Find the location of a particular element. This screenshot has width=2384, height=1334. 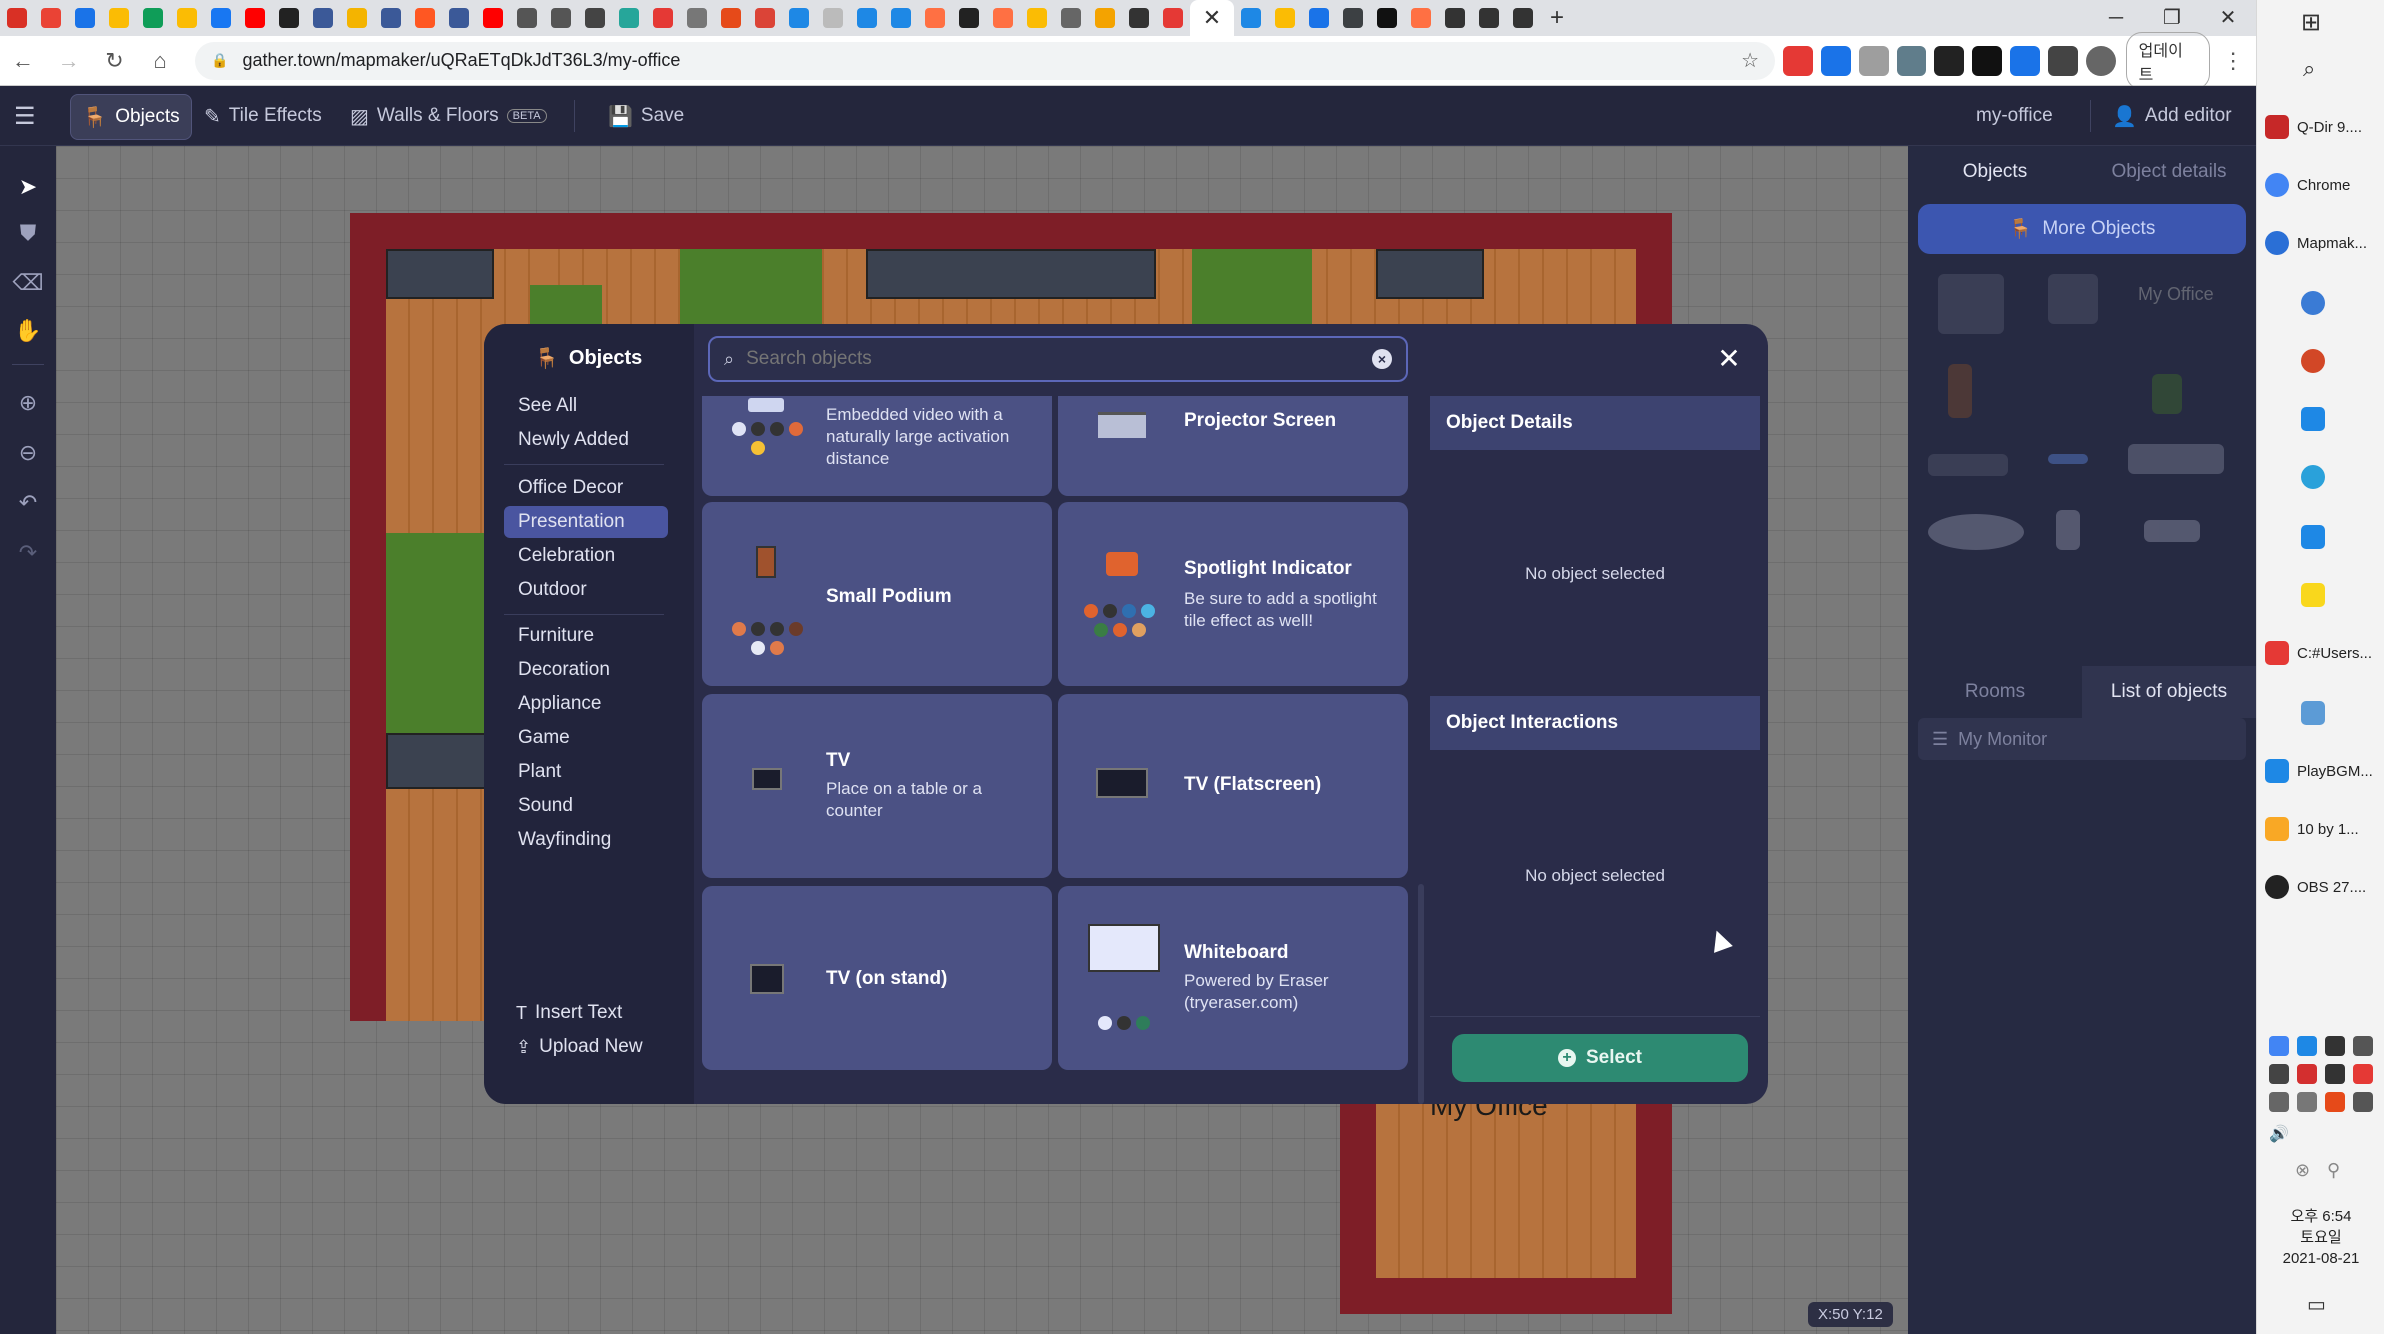

objects-tool-button: 🪑 Objects is located at coordinates (131, 117).